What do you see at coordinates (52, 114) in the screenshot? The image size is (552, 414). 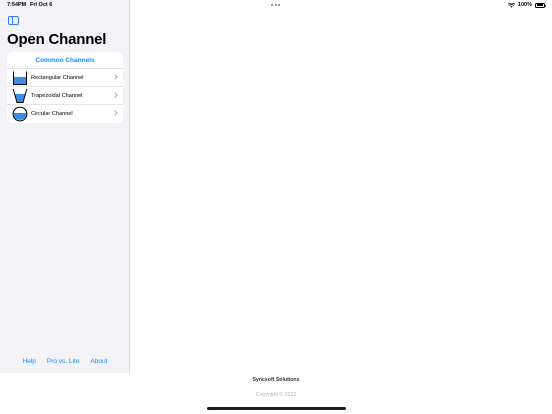 I see `channel-label: Circular Channel` at bounding box center [52, 114].